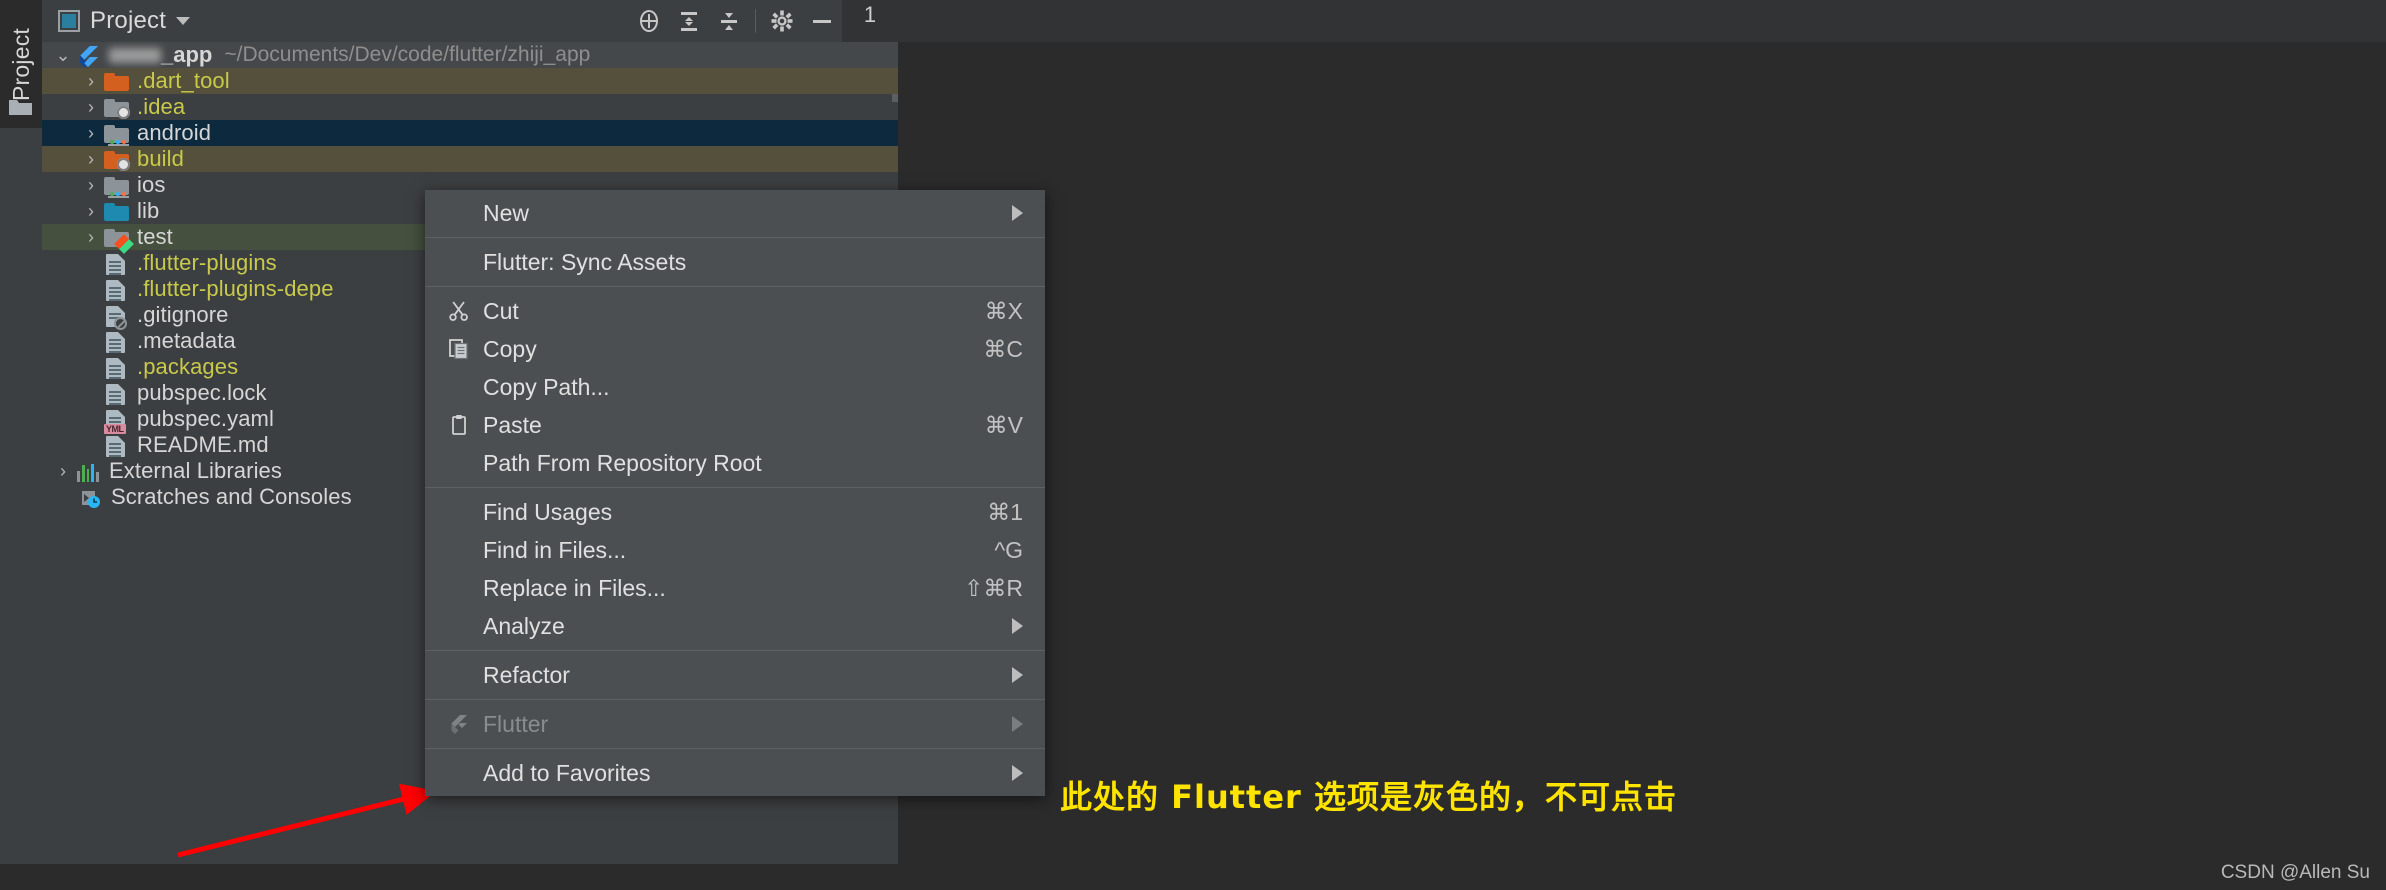  I want to click on tree-row-dart-tool: › .dart_tool, so click(470, 81).